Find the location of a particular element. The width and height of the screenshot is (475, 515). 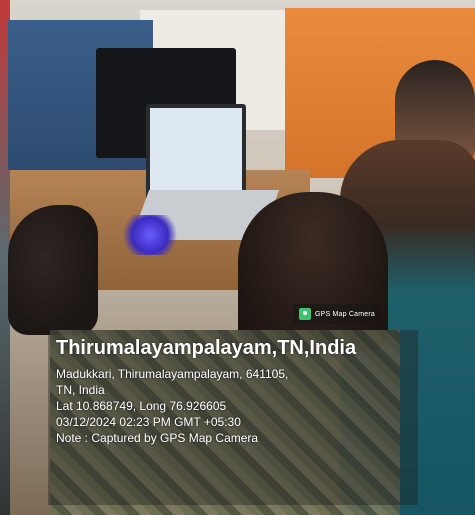

coordinates: Lat 10.868749, Long 76.926605 is located at coordinates (141, 406).